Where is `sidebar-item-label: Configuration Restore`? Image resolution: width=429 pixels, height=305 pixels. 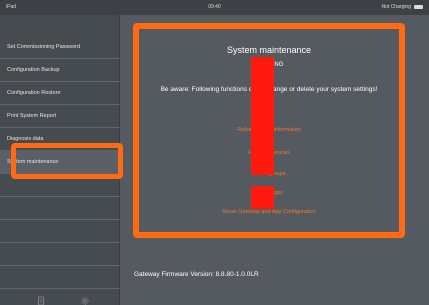
sidebar-item-label: Configuration Restore is located at coordinates (34, 93).